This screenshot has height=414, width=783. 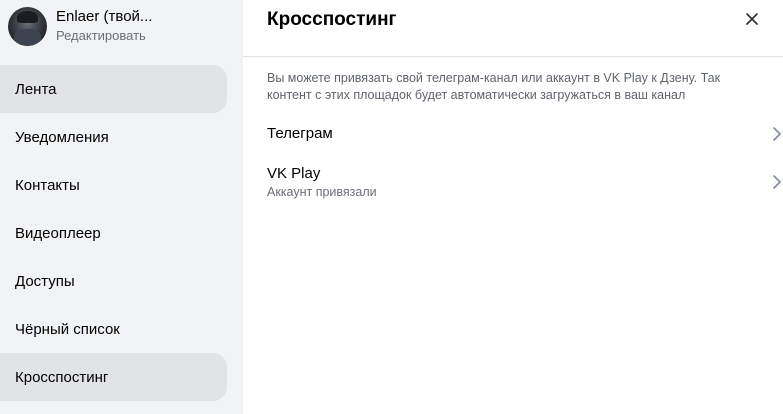 I want to click on profile-block: Enlaer (твой... Редактировать, so click(x=80, y=26).